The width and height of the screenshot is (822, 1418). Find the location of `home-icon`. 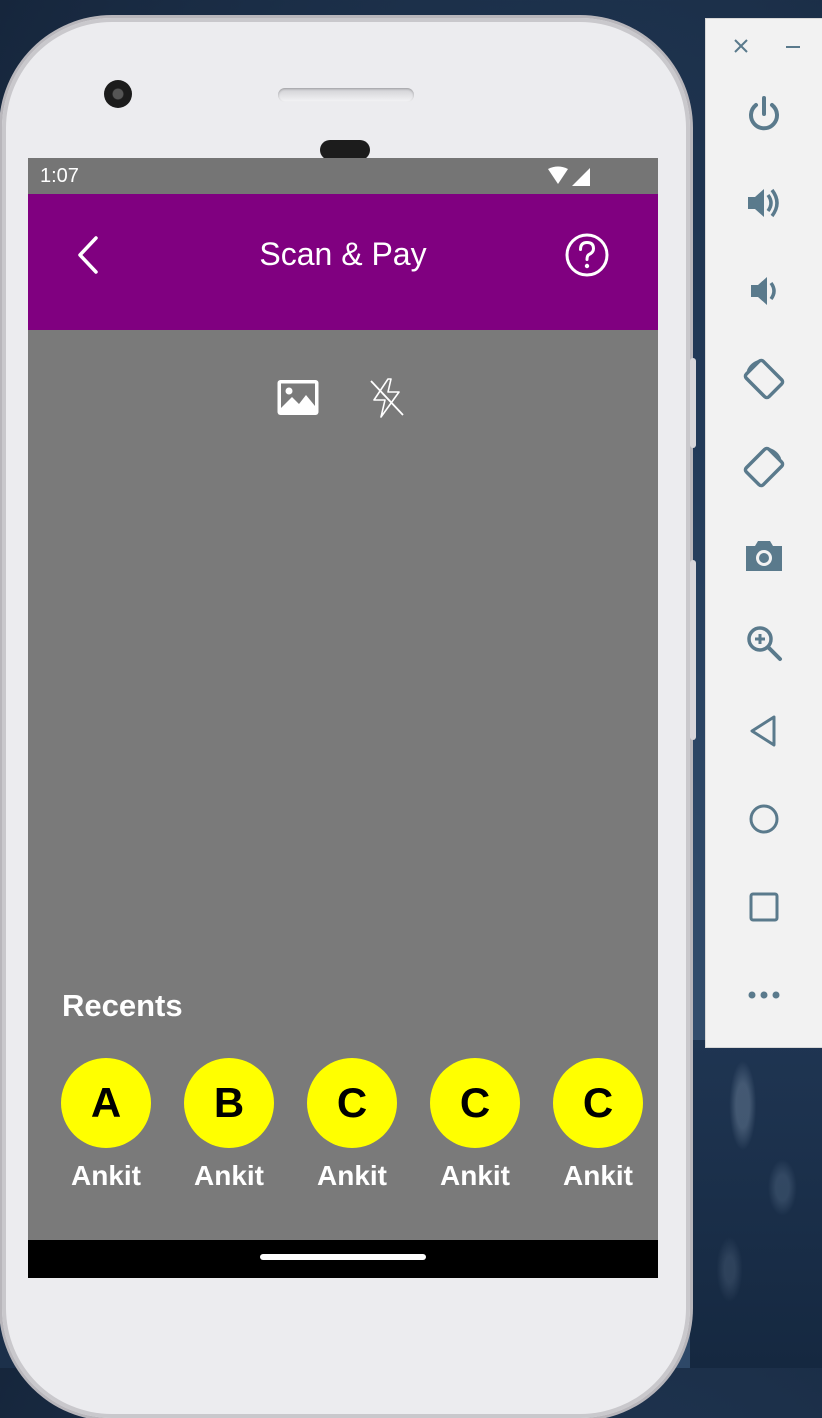

home-icon is located at coordinates (764, 819).